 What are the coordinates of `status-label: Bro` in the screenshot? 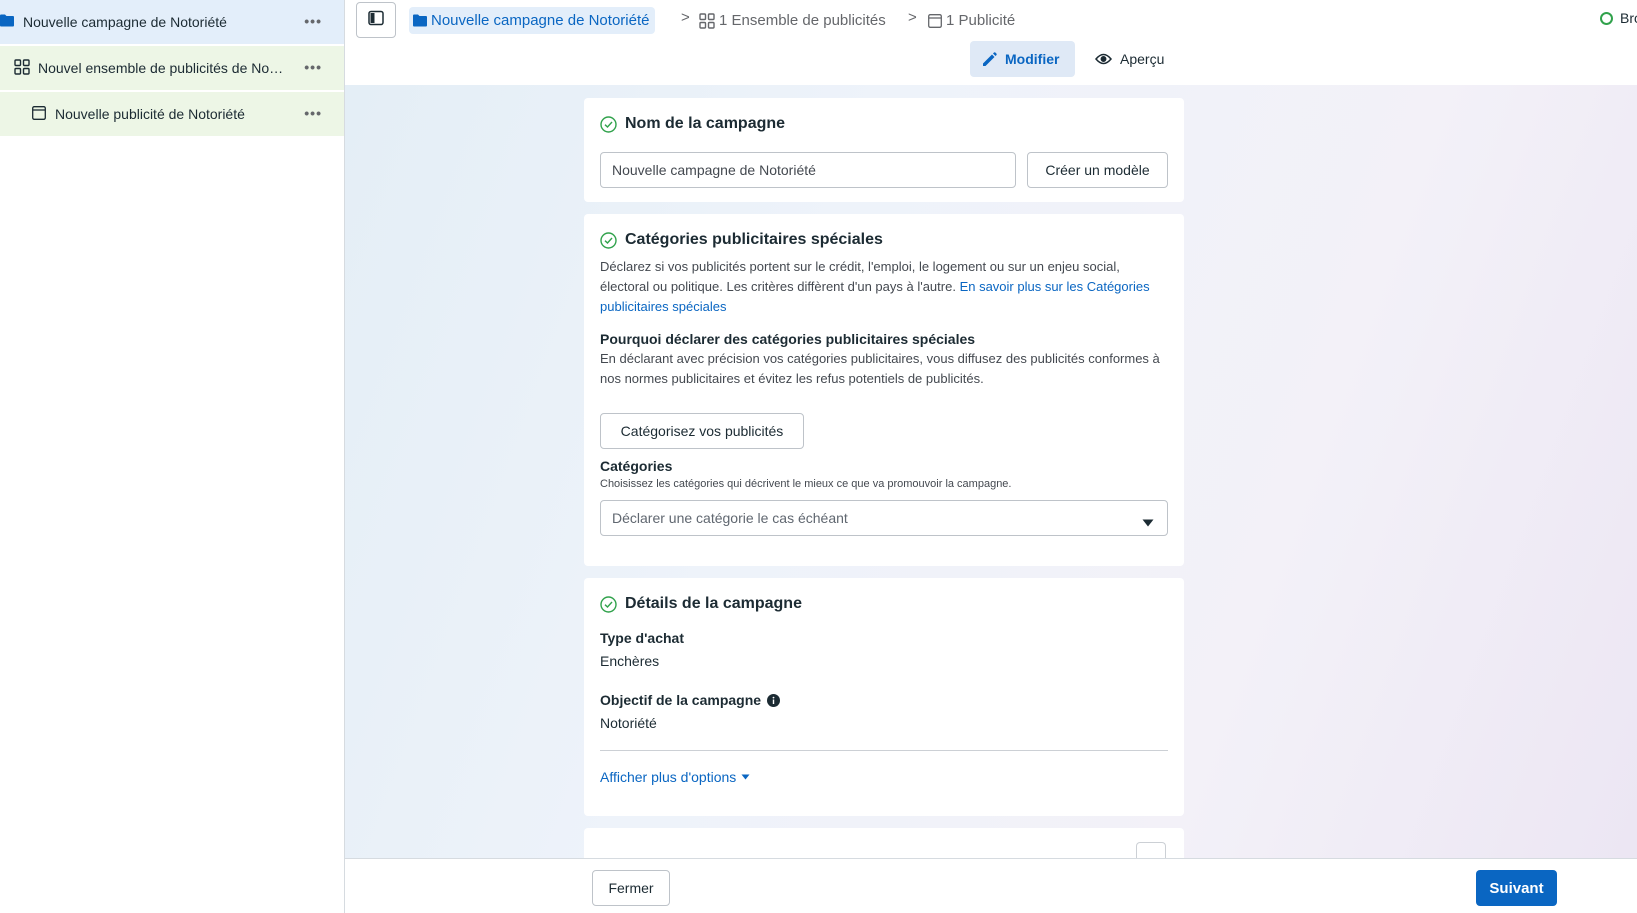 It's located at (1628, 18).